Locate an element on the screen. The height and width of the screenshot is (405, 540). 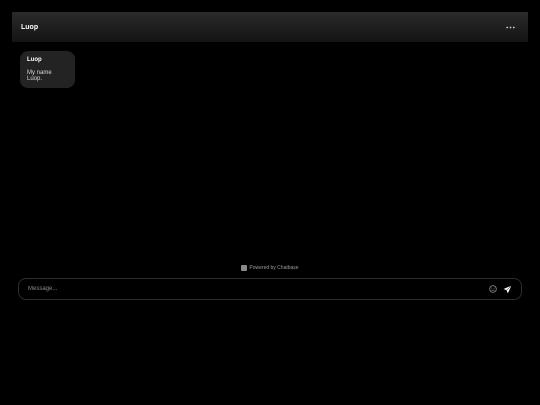
message-list: Luop My name Luop. is located at coordinates (270, 69).